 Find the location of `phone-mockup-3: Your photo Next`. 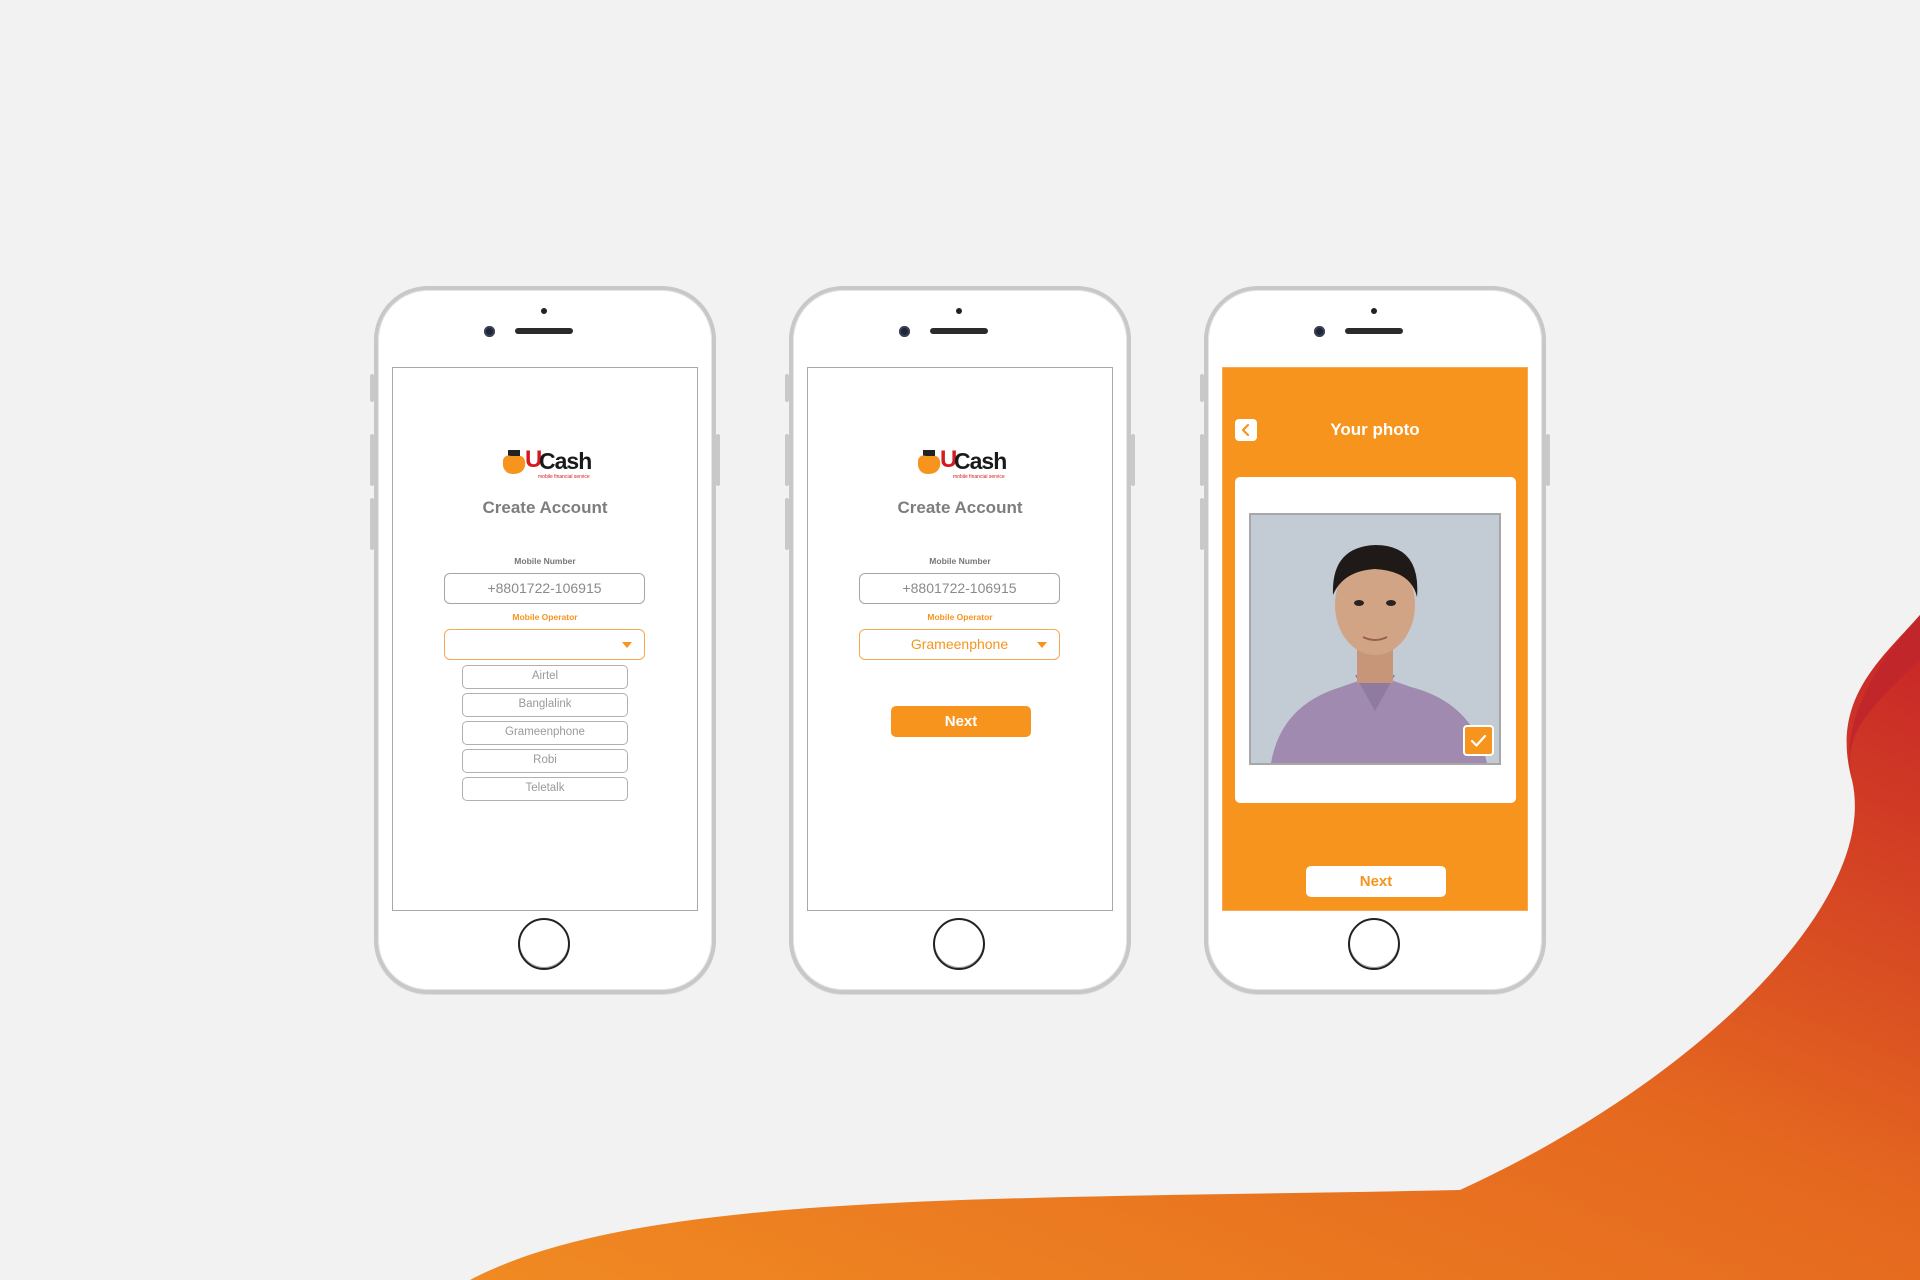

phone-mockup-3: Your photo Next is located at coordinates (1375, 640).